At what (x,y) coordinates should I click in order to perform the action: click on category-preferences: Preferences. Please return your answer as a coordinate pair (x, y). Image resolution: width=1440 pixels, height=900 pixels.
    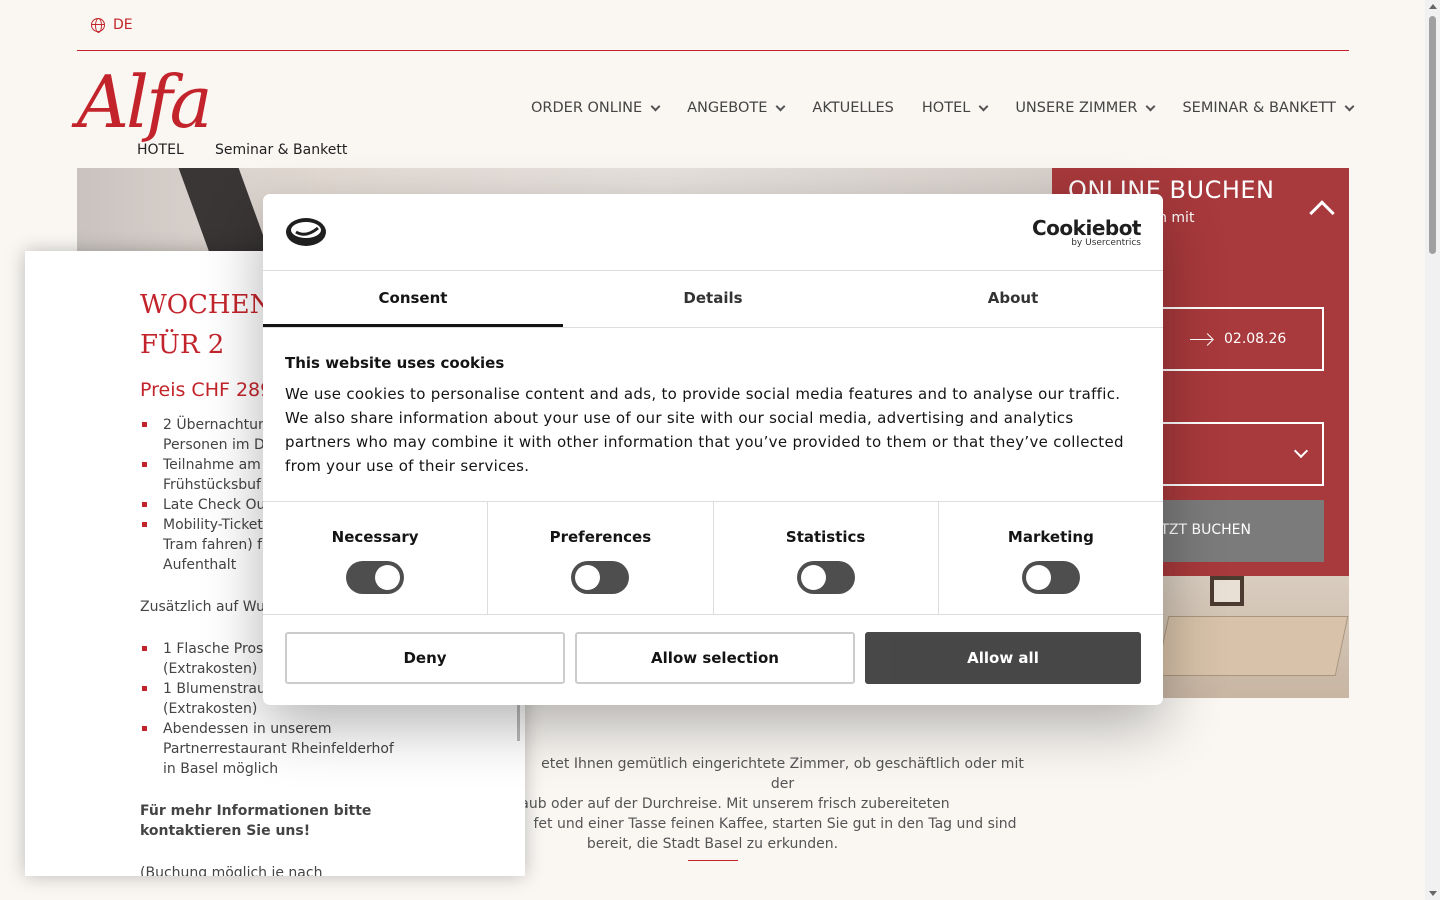
    Looking at the image, I should click on (601, 558).